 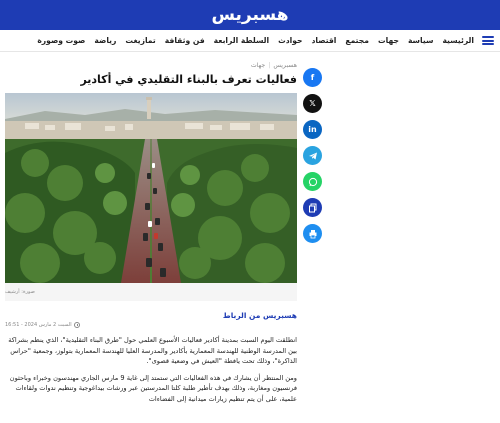 What do you see at coordinates (241, 40) in the screenshot?
I see `nav-item-fourth-power: السلطة الرابعة` at bounding box center [241, 40].